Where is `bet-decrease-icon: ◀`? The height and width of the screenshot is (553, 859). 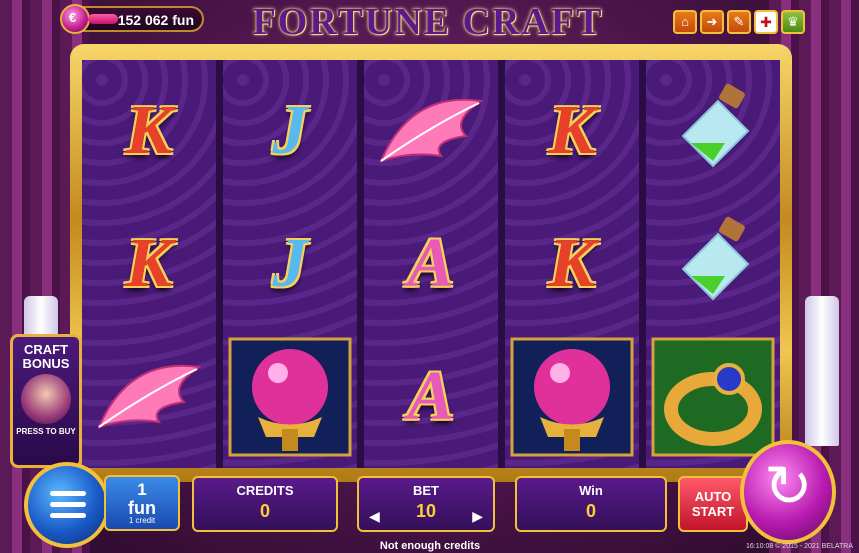 bet-decrease-icon: ◀ is located at coordinates (374, 516).